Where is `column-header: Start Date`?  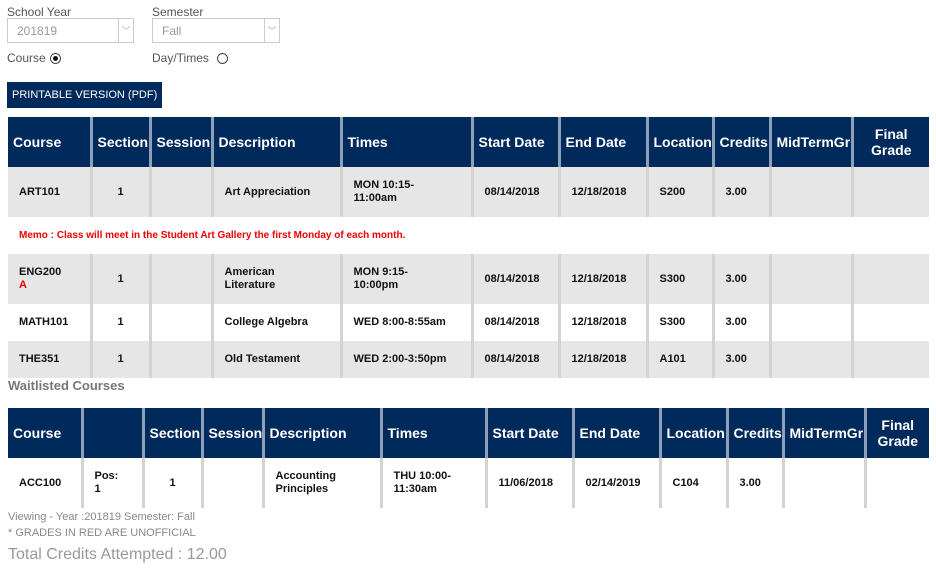
column-header: Start Date is located at coordinates (516, 142).